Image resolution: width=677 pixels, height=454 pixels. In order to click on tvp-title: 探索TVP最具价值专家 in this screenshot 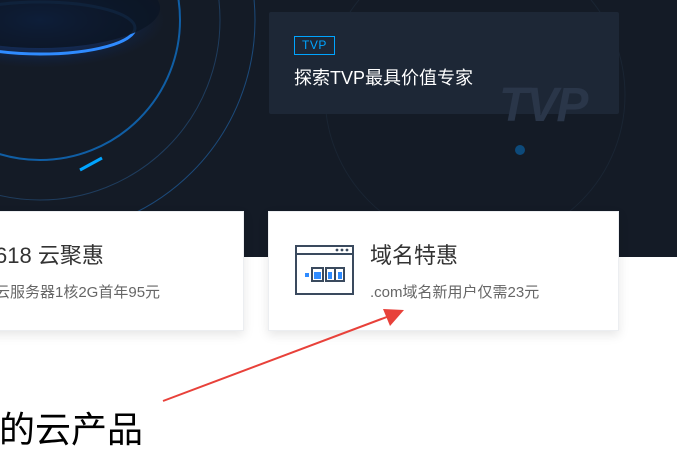, I will do `click(383, 78)`.